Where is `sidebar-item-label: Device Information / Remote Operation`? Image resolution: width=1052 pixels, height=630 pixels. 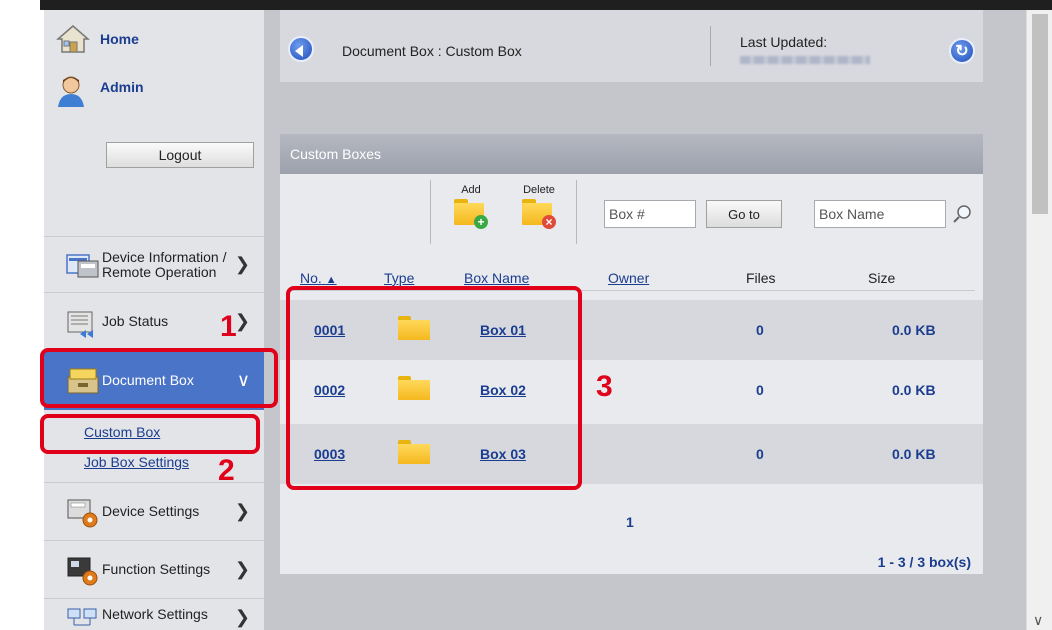 sidebar-item-label: Device Information / Remote Operation is located at coordinates (164, 264).